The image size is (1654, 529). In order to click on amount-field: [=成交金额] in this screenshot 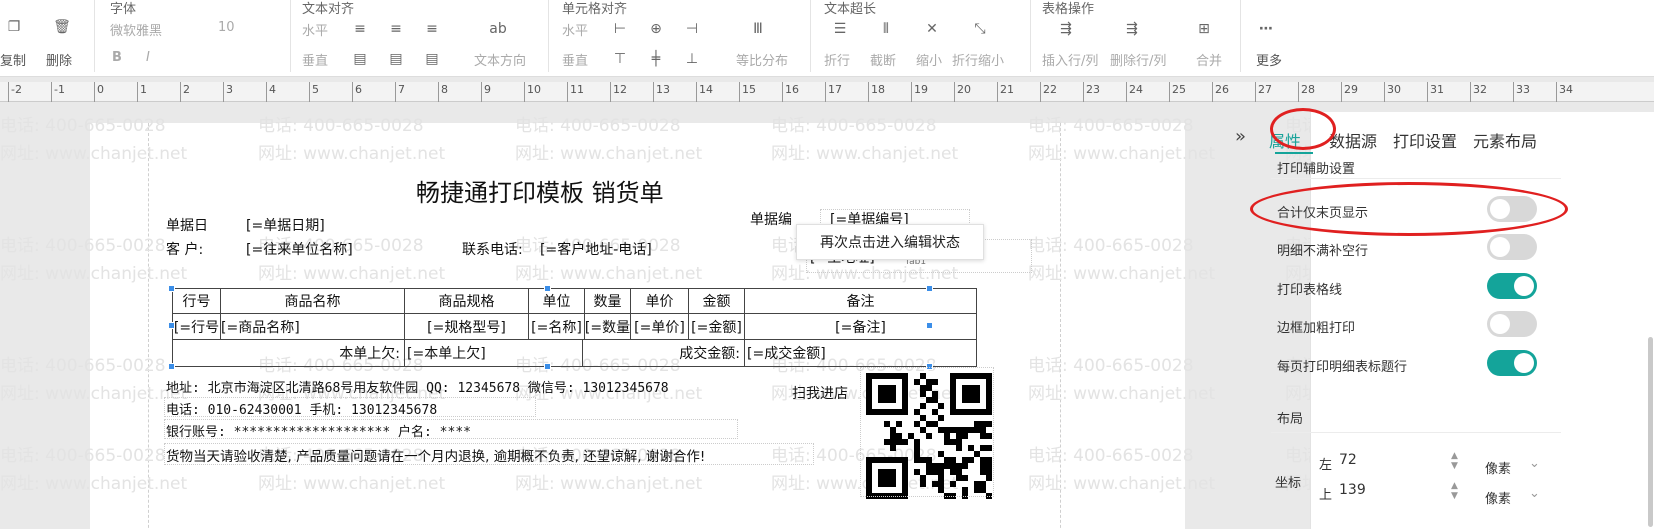, I will do `click(860, 353)`.